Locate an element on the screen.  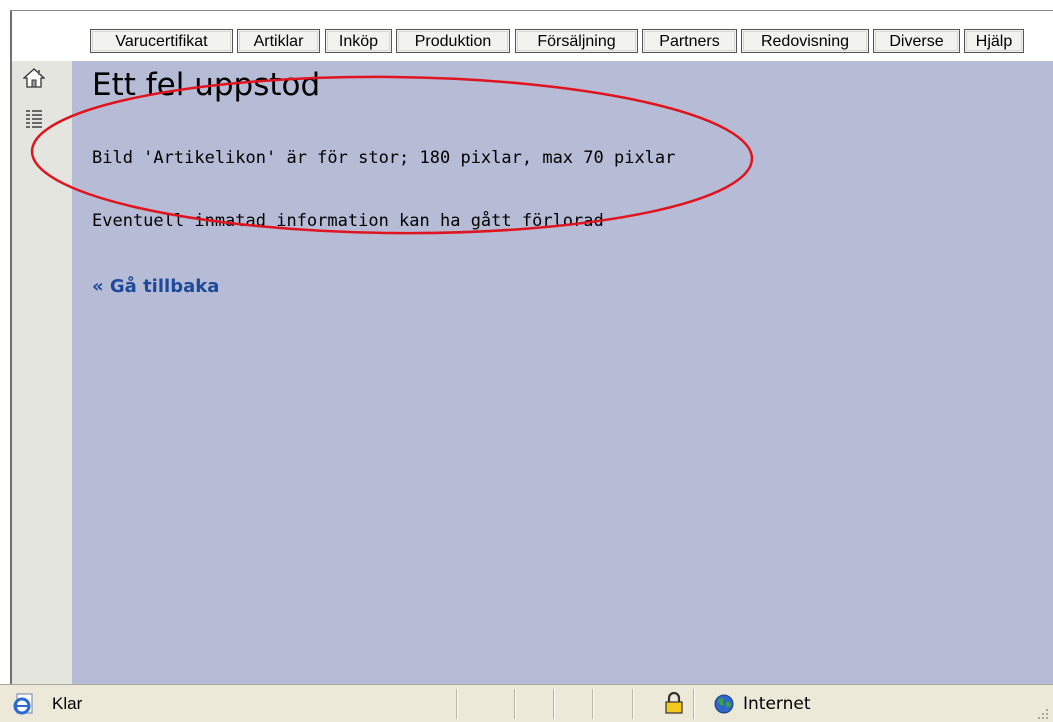
page-title: Ett fel uppstod is located at coordinates (206, 85).